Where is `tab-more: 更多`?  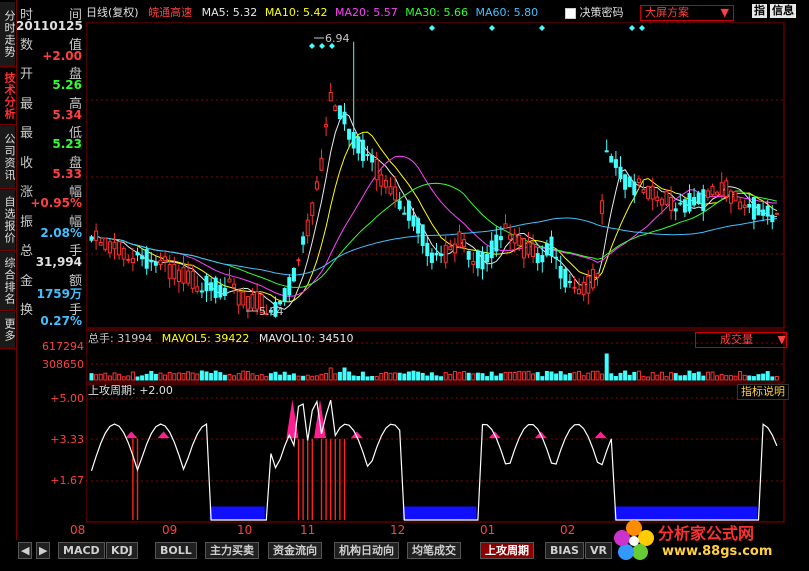 tab-more: 更多 is located at coordinates (8, 330).